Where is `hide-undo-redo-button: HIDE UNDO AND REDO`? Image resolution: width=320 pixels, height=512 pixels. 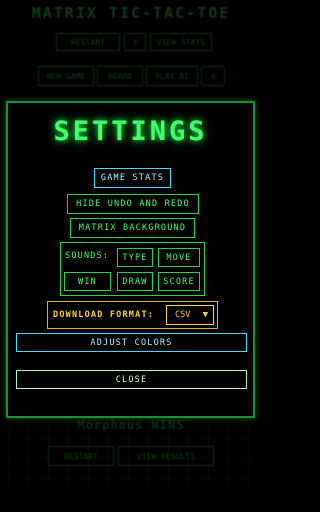 hide-undo-redo-button: HIDE UNDO AND REDO is located at coordinates (133, 204).